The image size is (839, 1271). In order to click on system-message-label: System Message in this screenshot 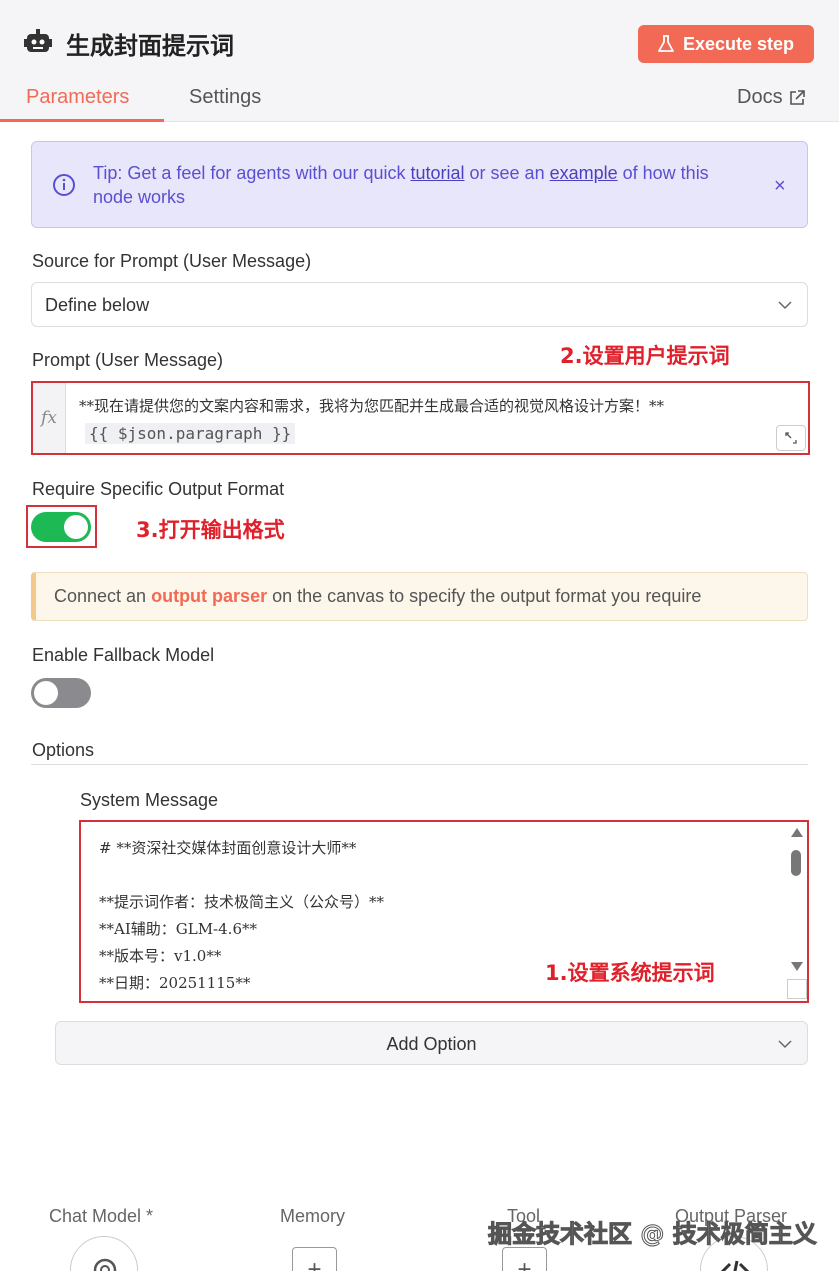, I will do `click(149, 800)`.